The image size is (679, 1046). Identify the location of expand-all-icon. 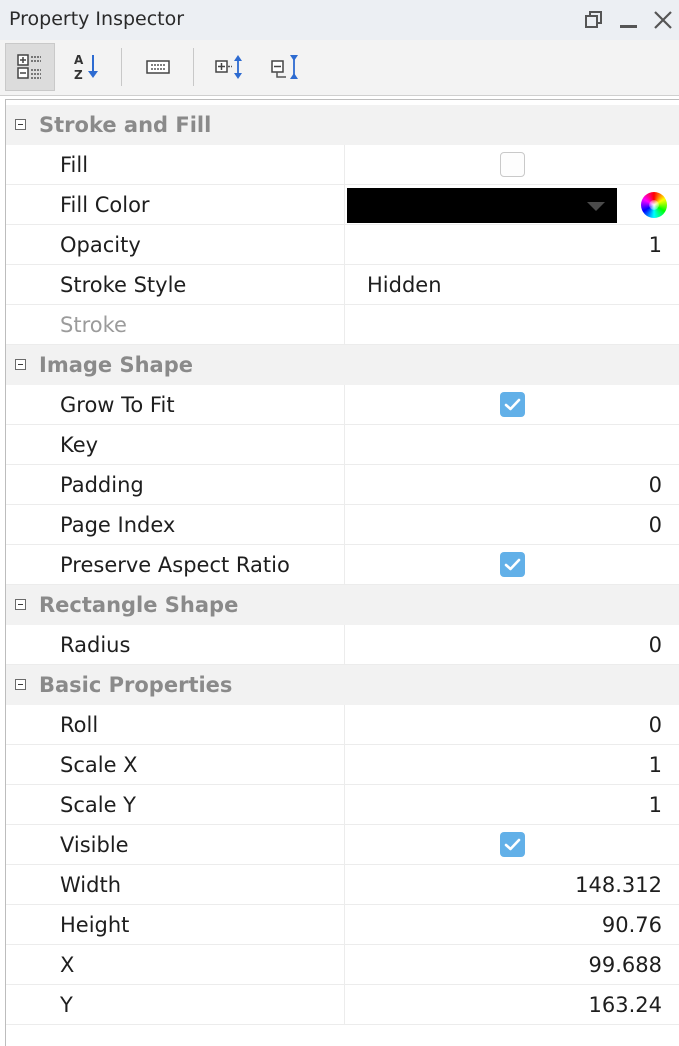
(229, 67).